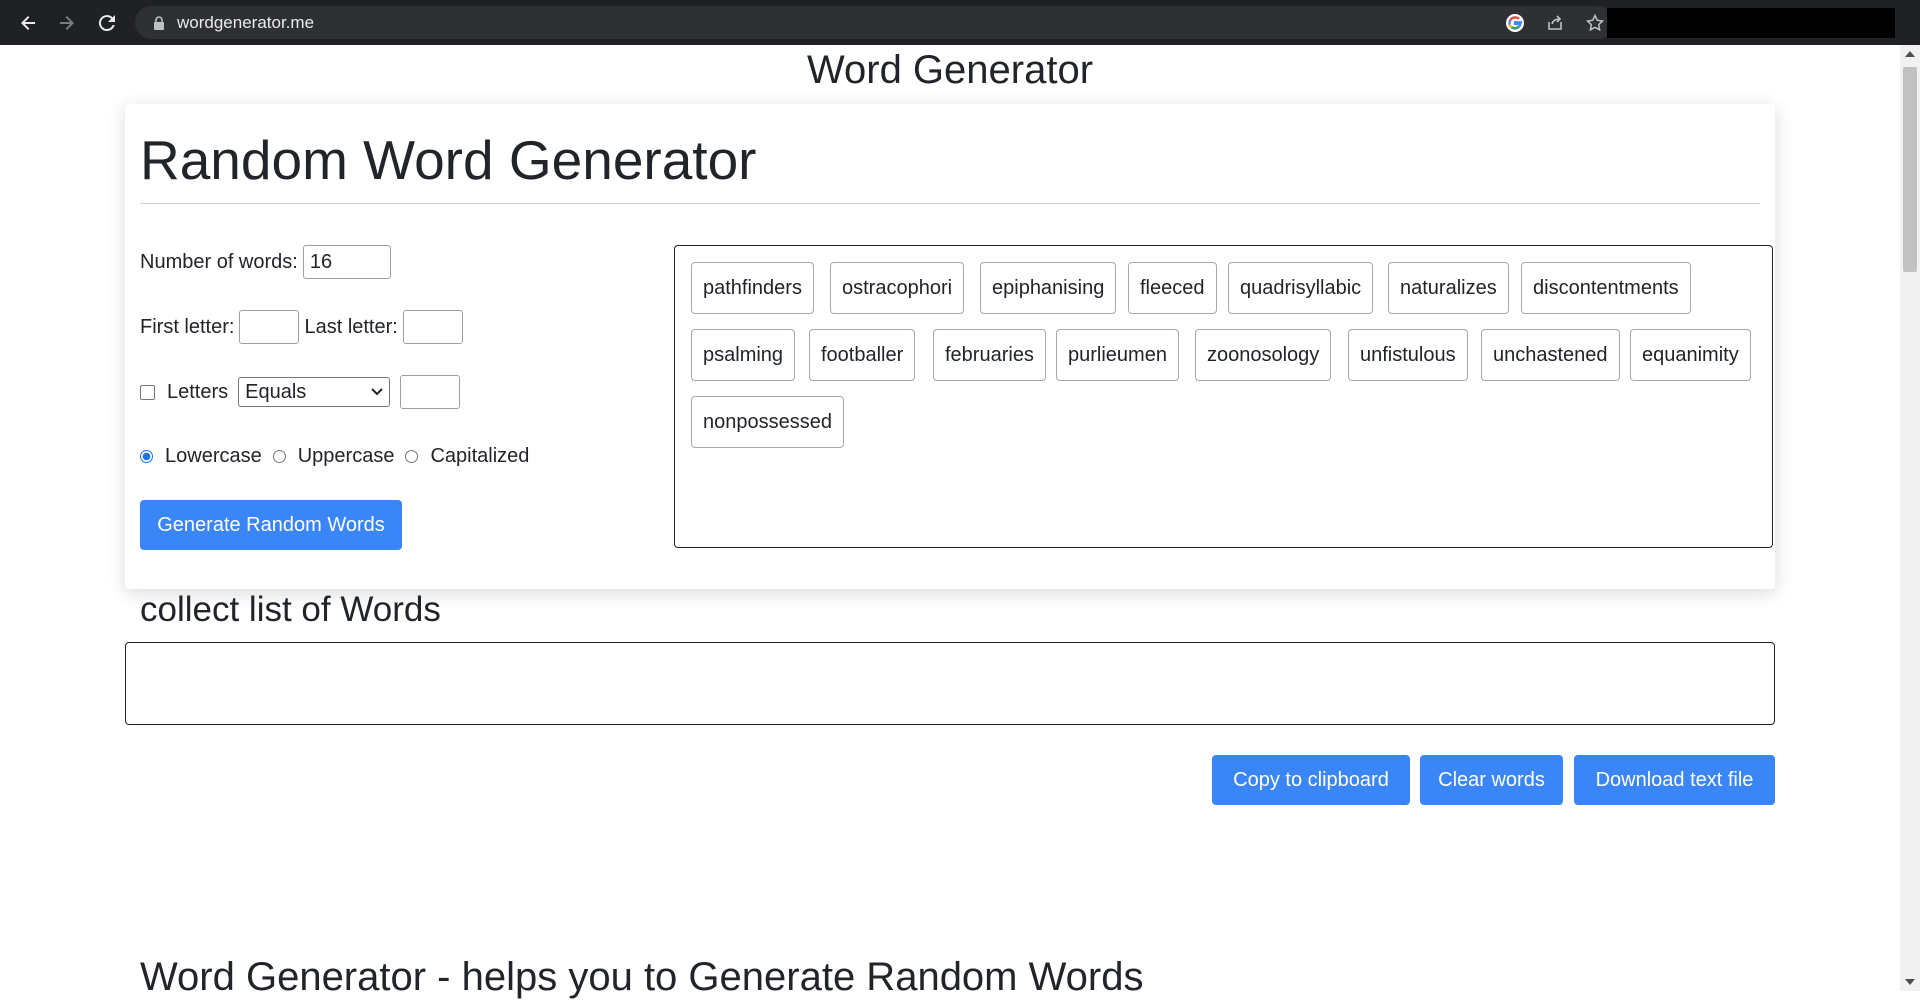 Image resolution: width=1920 pixels, height=1000 pixels. I want to click on back-button, so click(28, 22).